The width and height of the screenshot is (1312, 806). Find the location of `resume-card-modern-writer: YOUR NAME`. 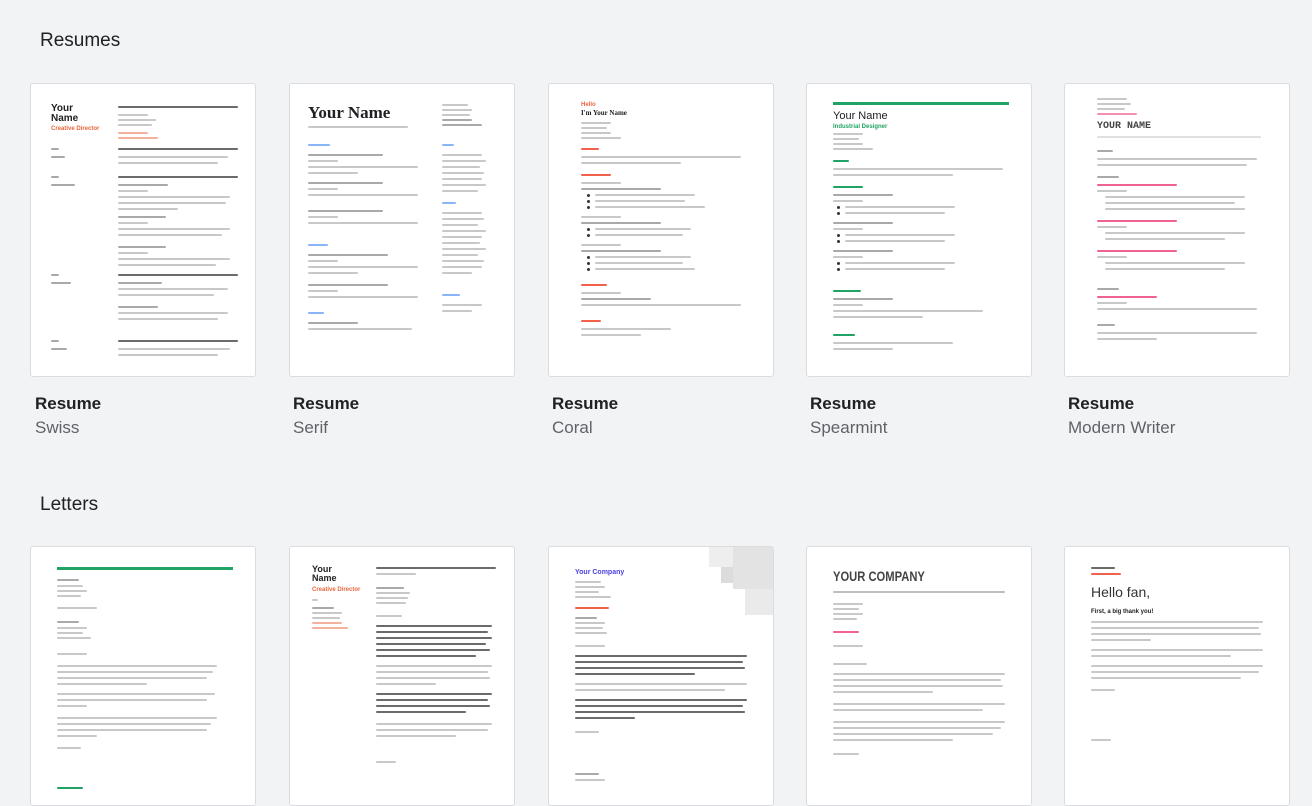

resume-card-modern-writer: YOUR NAME is located at coordinates (1177, 230).